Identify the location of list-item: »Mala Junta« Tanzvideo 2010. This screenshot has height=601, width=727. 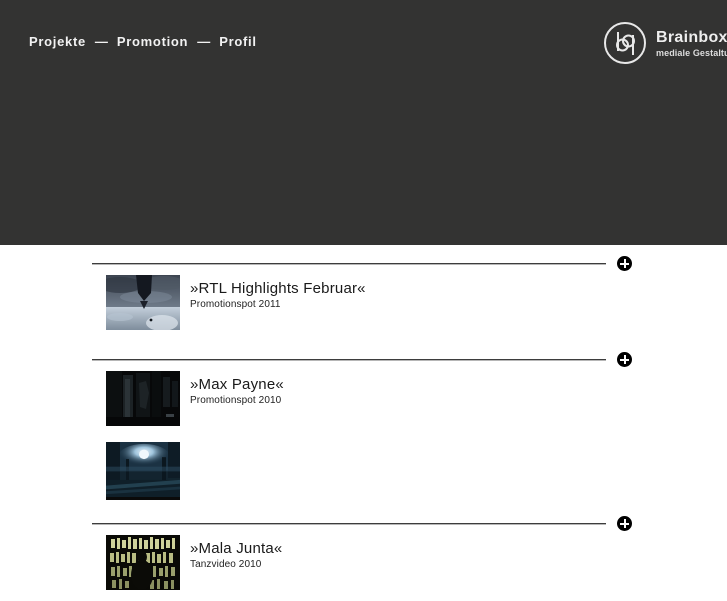
(363, 562).